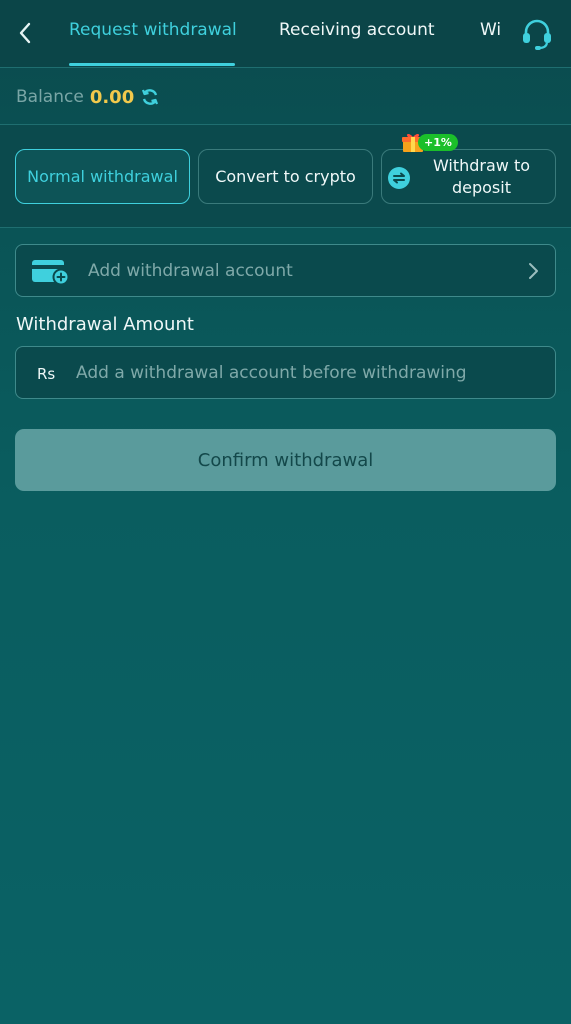 Image resolution: width=571 pixels, height=1024 pixels. What do you see at coordinates (533, 271) in the screenshot?
I see `chevron-right-icon` at bounding box center [533, 271].